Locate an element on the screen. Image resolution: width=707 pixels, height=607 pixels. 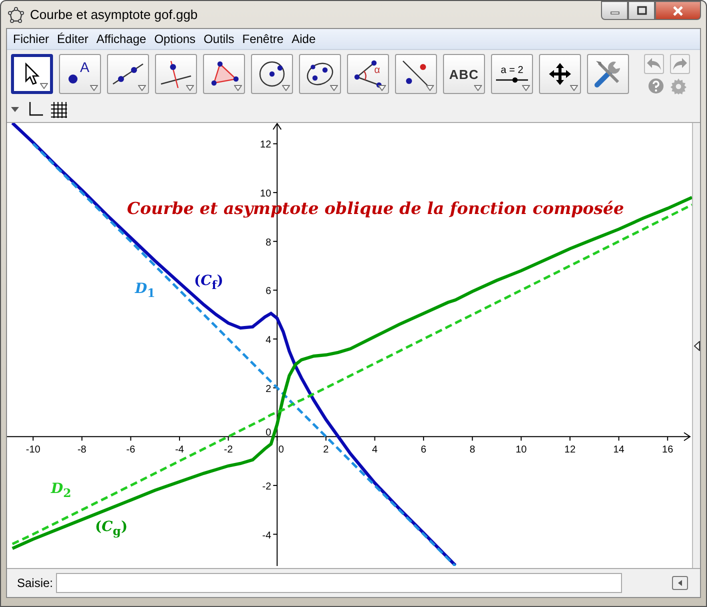
cursor-icon is located at coordinates (32, 74).